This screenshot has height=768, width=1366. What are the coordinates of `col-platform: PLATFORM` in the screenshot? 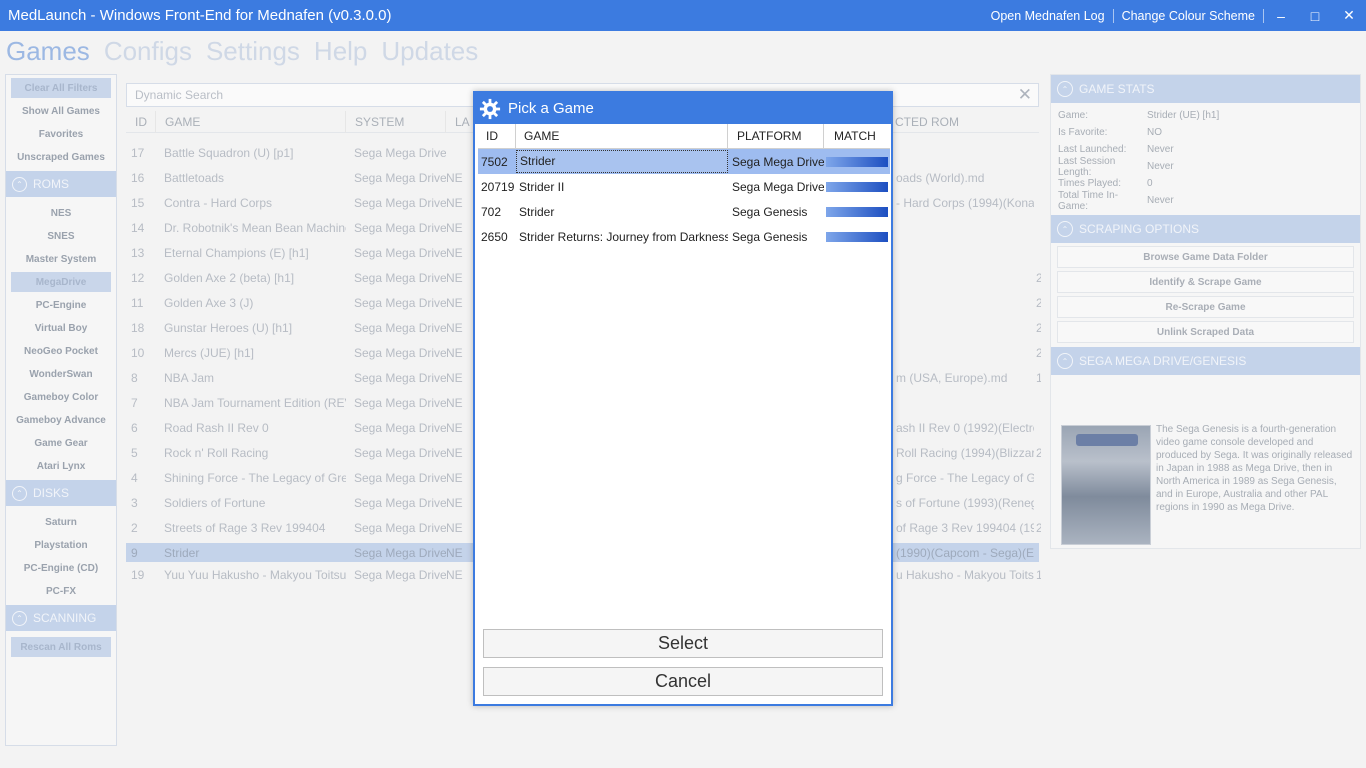 It's located at (776, 136).